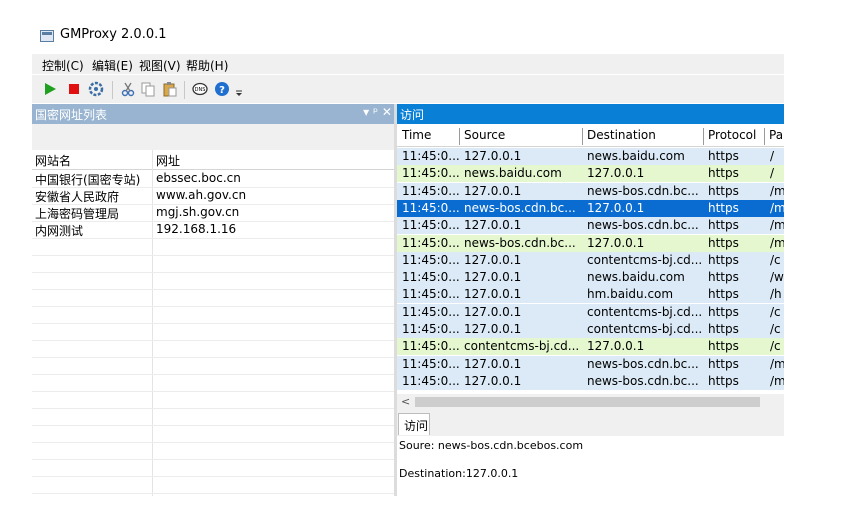 The height and width of the screenshot is (515, 845). What do you see at coordinates (621, 135) in the screenshot?
I see `column-header-destination: Destination` at bounding box center [621, 135].